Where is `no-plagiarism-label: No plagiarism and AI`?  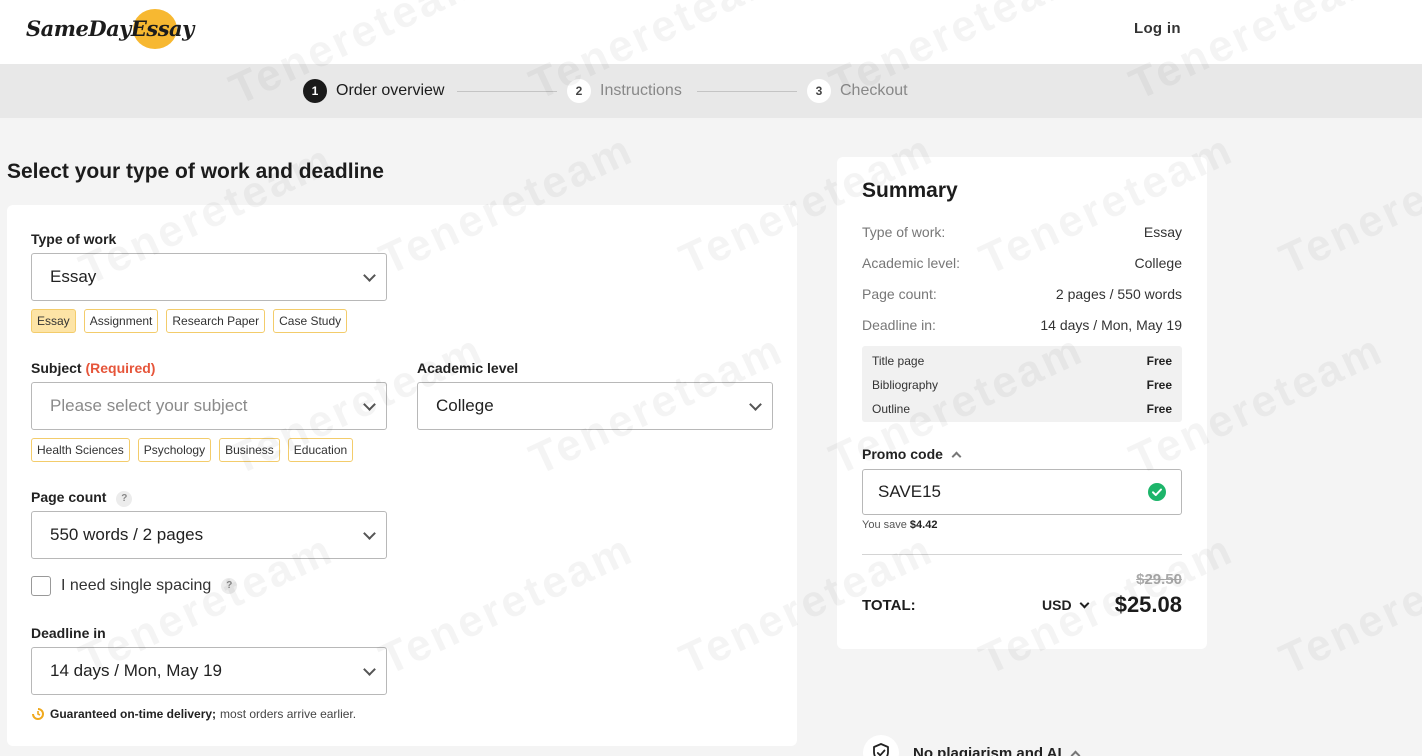
no-plagiarism-label: No plagiarism and AI is located at coordinates (987, 750).